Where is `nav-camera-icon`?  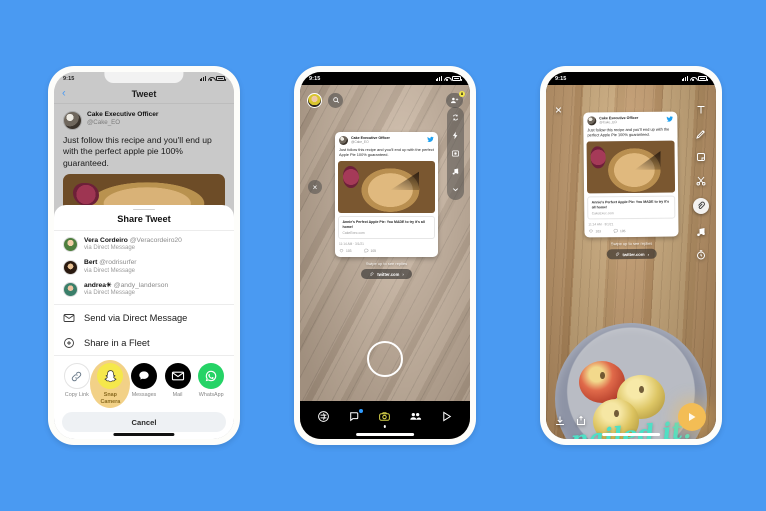
nav-camera-icon is located at coordinates (384, 419).